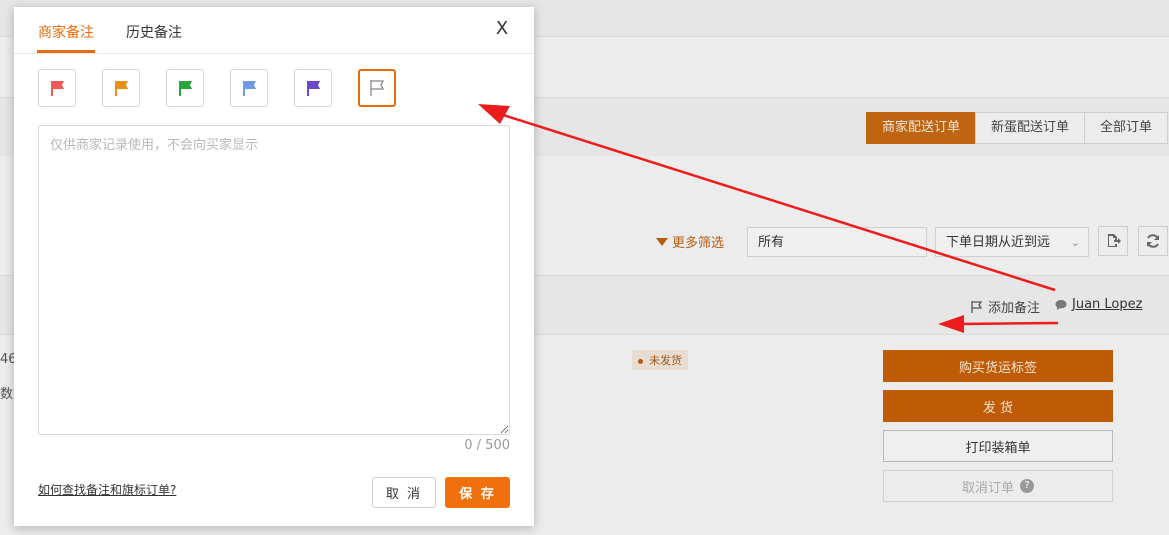 The width and height of the screenshot is (1169, 535). I want to click on buy-shipping-label-text: 购买货运标签, so click(997, 368).